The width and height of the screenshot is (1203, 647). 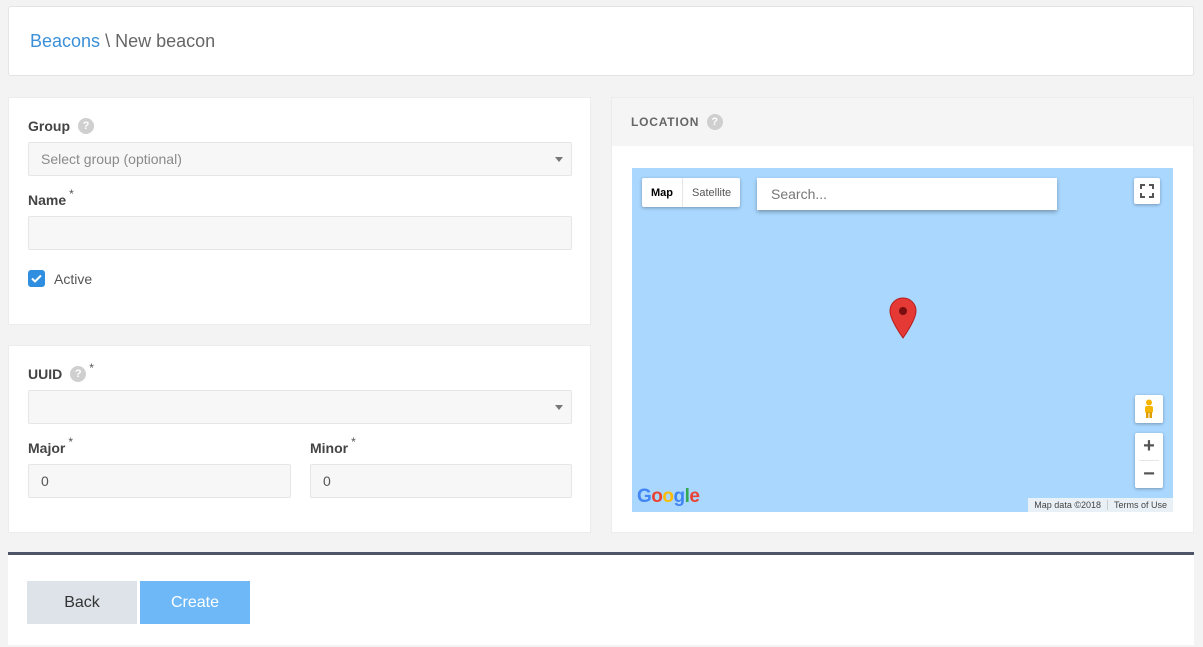 I want to click on zoom-in-button: +, so click(x=1149, y=446).